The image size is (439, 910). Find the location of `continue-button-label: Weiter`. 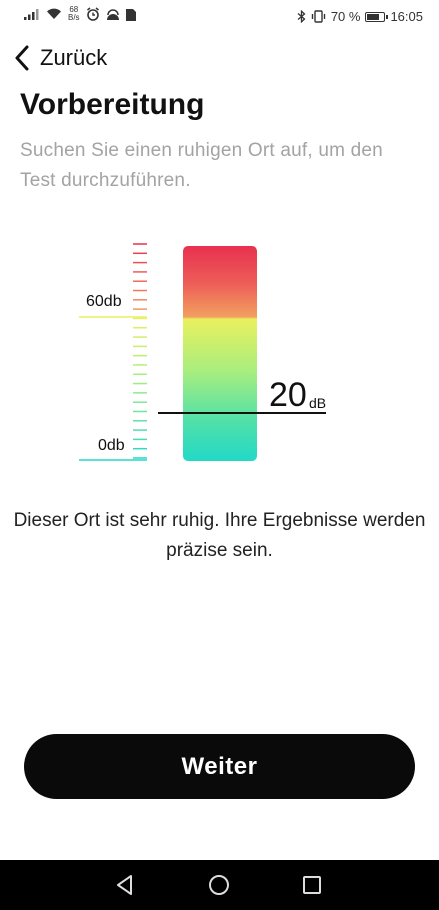

continue-button-label: Weiter is located at coordinates (219, 766).